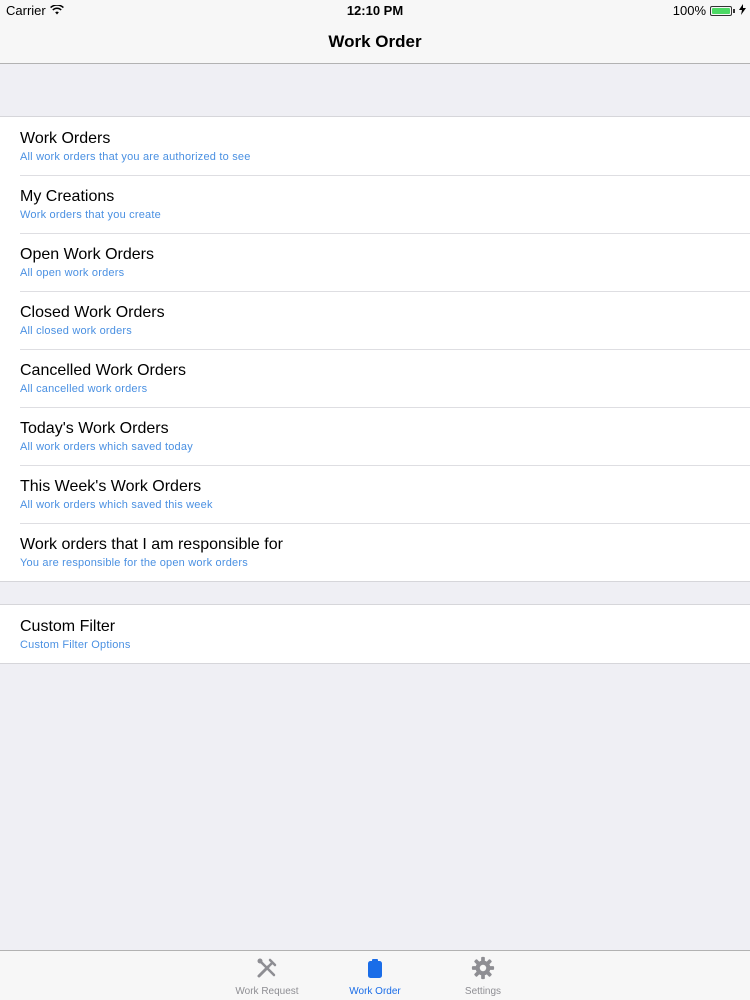 The image size is (750, 1000). What do you see at coordinates (84, 389) in the screenshot?
I see `filter-subtitle: All cancelled work orders` at bounding box center [84, 389].